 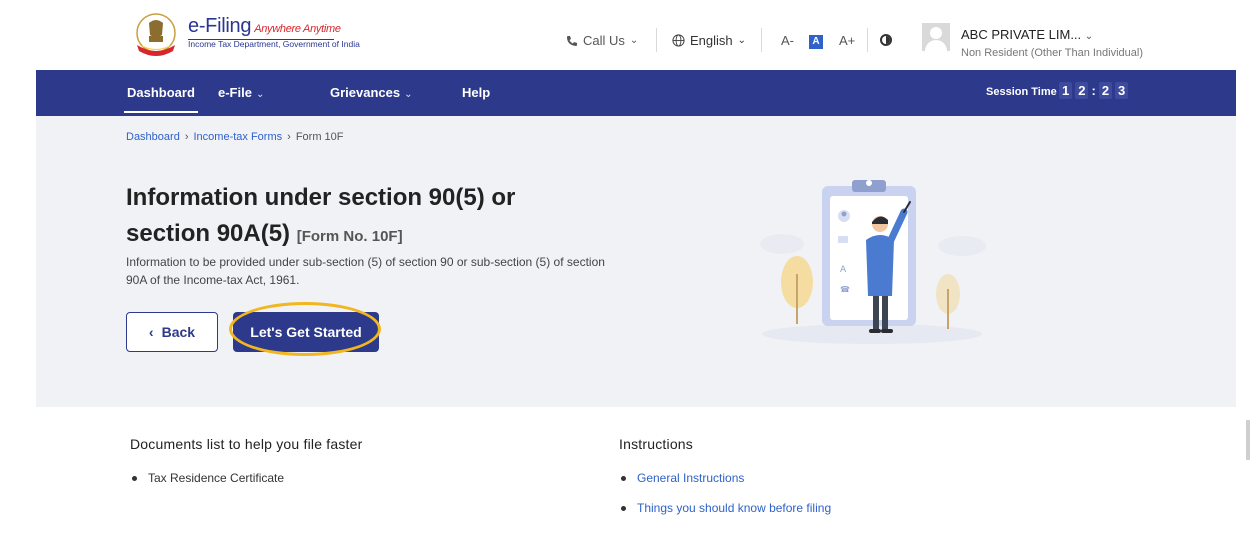 What do you see at coordinates (261, 39) in the screenshot?
I see `logo-underline` at bounding box center [261, 39].